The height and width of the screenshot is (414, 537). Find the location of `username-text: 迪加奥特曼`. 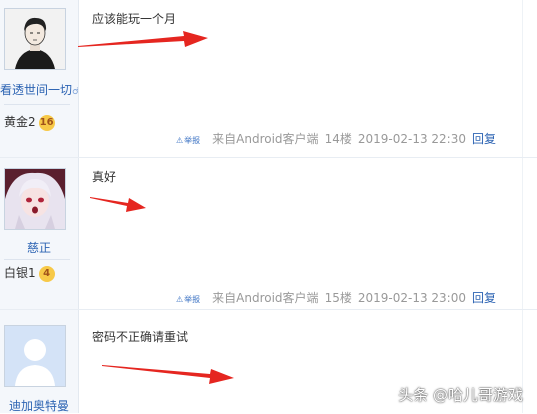

username-text: 迪加奥特曼 is located at coordinates (39, 406).